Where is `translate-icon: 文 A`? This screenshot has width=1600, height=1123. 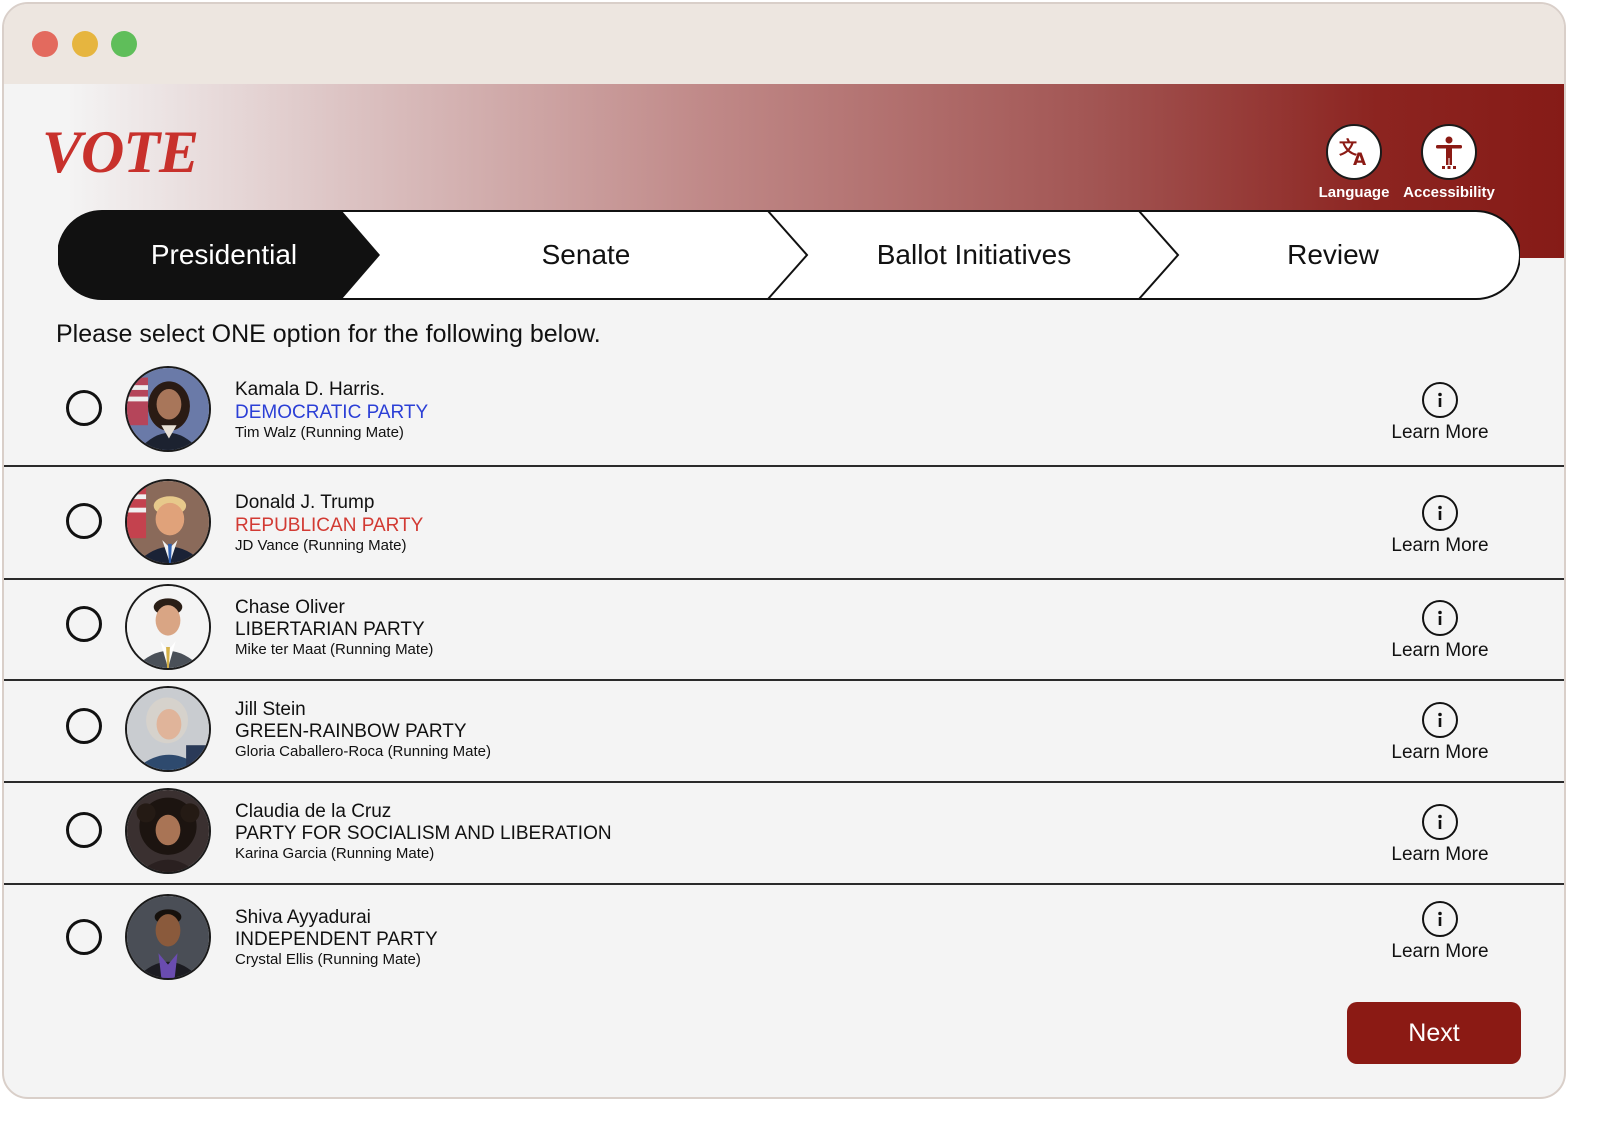 translate-icon: 文 A is located at coordinates (1354, 152).